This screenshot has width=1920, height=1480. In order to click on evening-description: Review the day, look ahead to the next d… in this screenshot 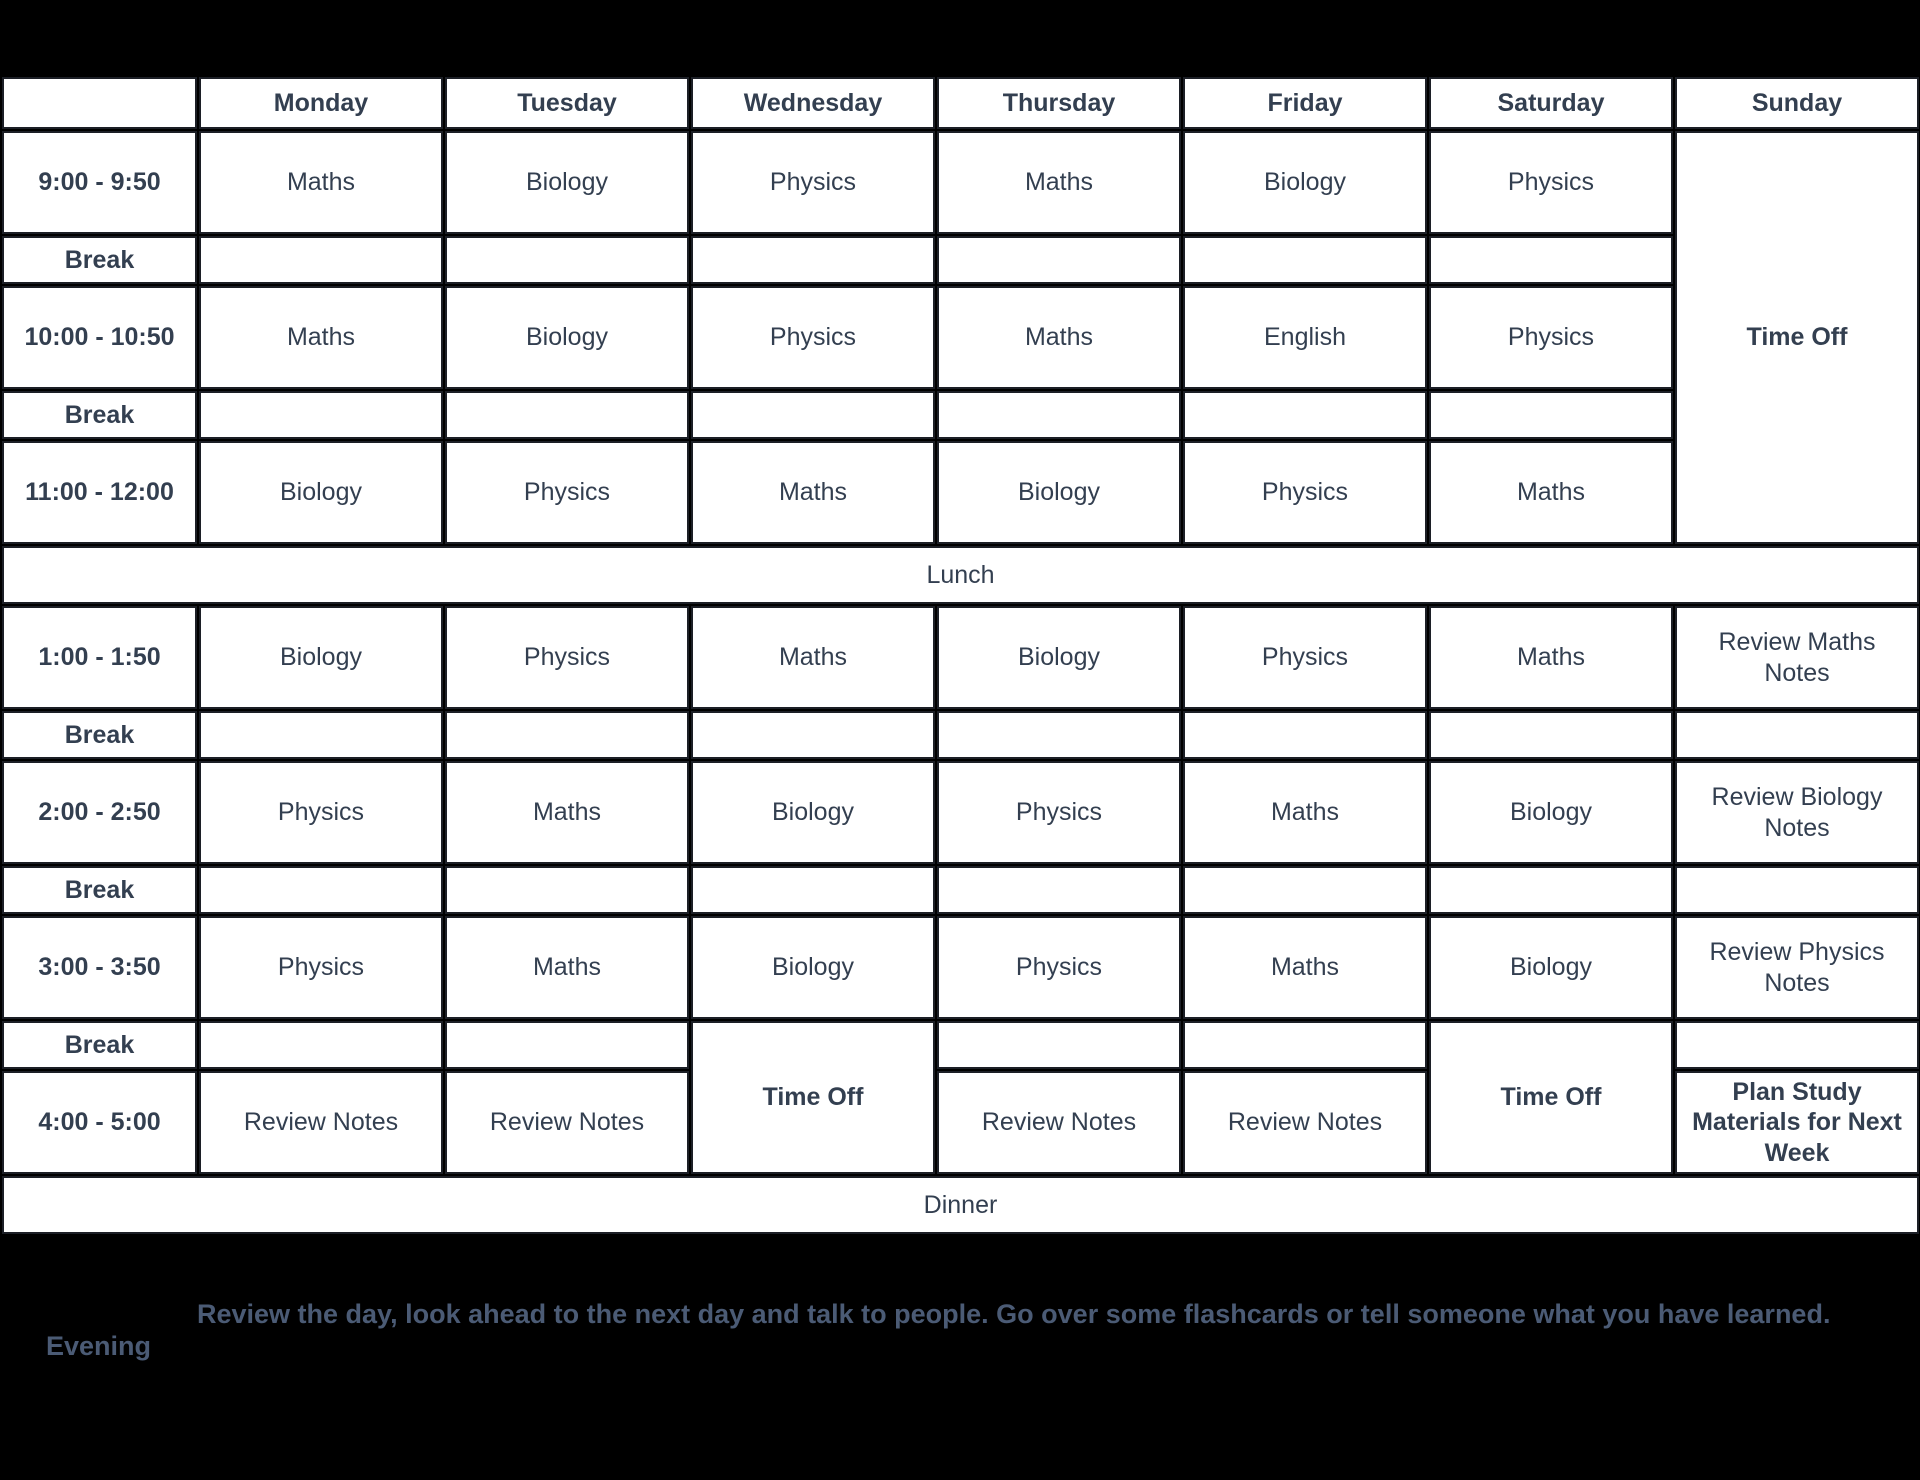, I will do `click(1014, 1314)`.